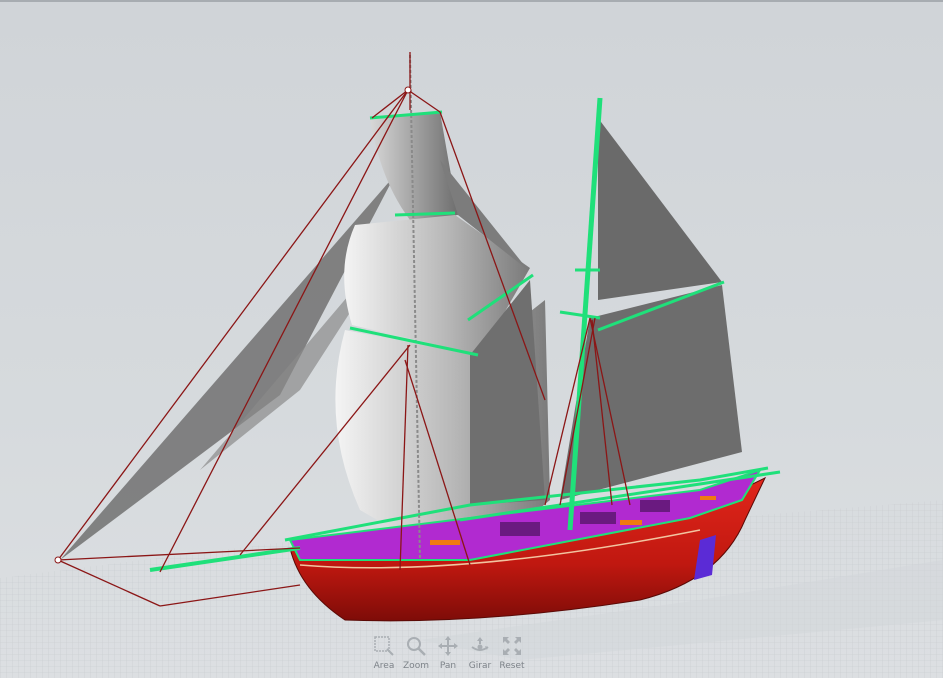 The height and width of the screenshot is (678, 943). I want to click on main-crosstree, so click(580, 315).